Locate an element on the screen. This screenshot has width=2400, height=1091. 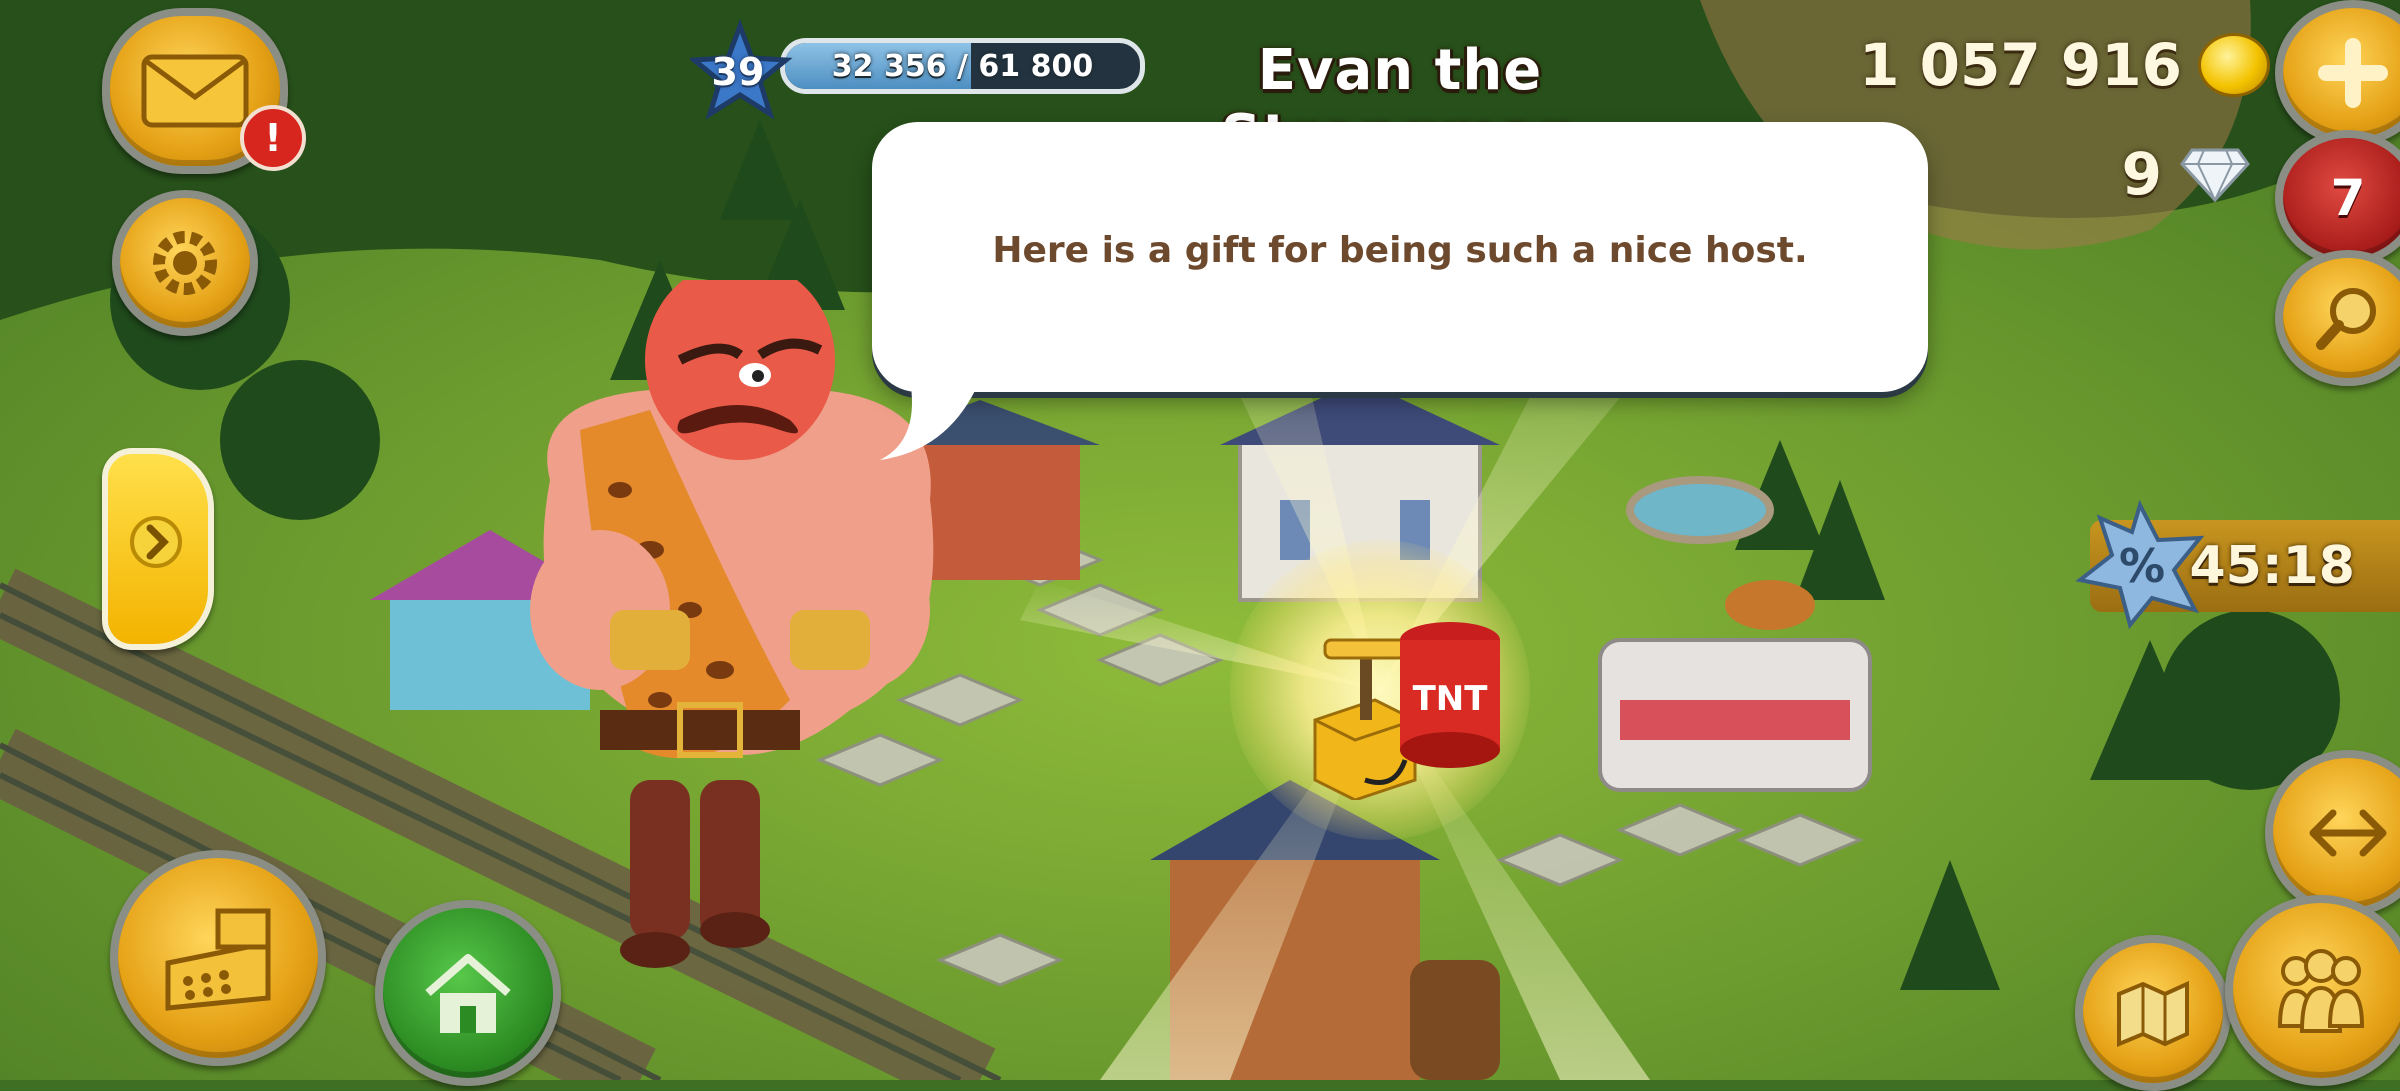
magnifier-icon is located at coordinates (2346, 319).